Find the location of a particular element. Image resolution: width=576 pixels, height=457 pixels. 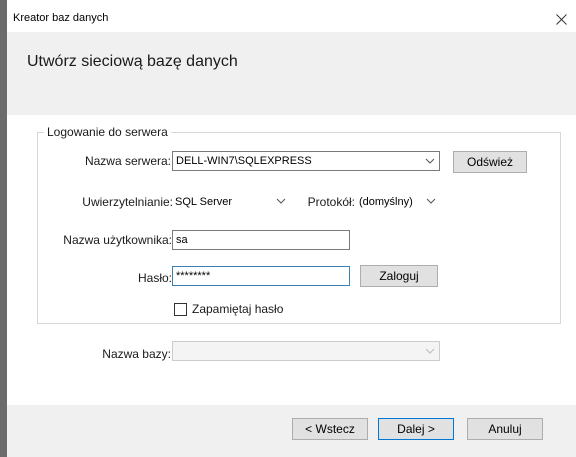

password-label: Hasło: is located at coordinates (154, 278).